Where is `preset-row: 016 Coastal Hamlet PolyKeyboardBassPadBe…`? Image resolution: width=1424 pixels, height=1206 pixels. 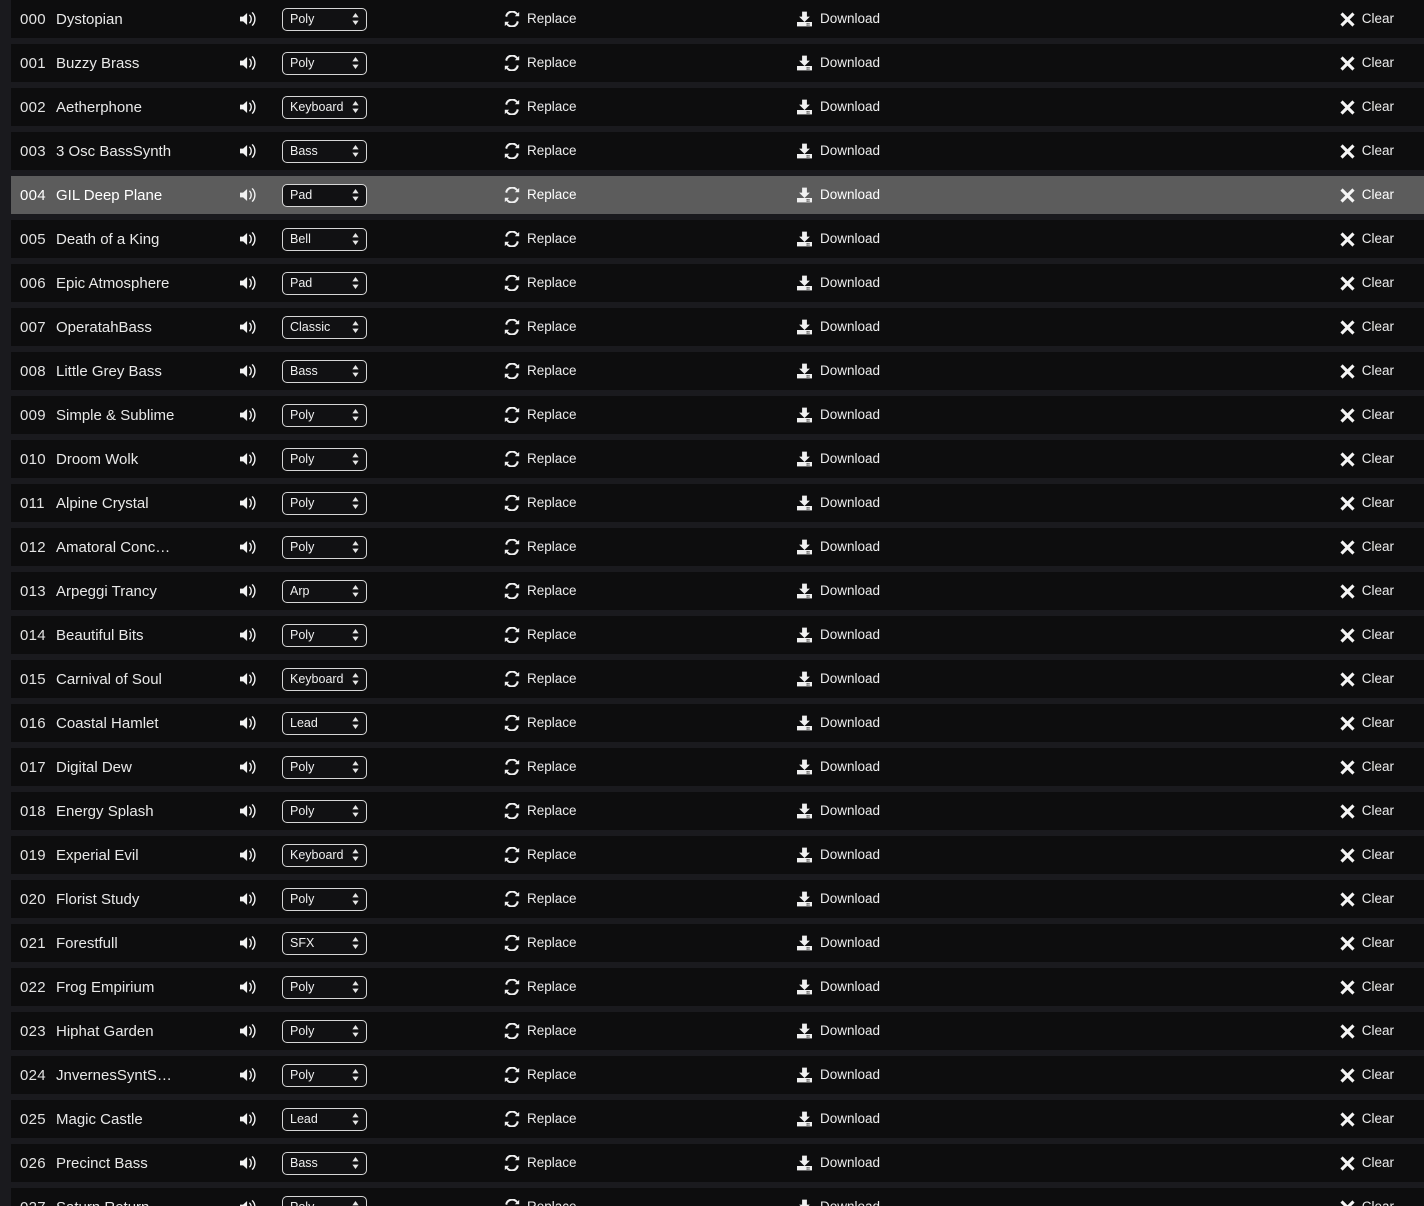 preset-row: 016 Coastal Hamlet PolyKeyboardBassPadBe… is located at coordinates (717, 723).